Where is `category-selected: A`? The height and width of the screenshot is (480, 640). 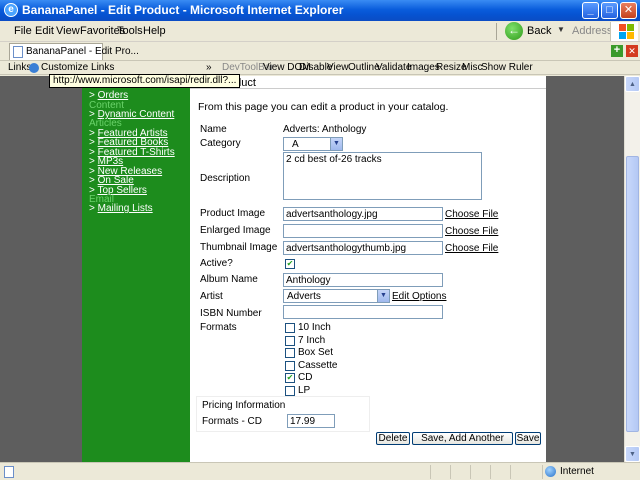
category-selected: A is located at coordinates (295, 144).